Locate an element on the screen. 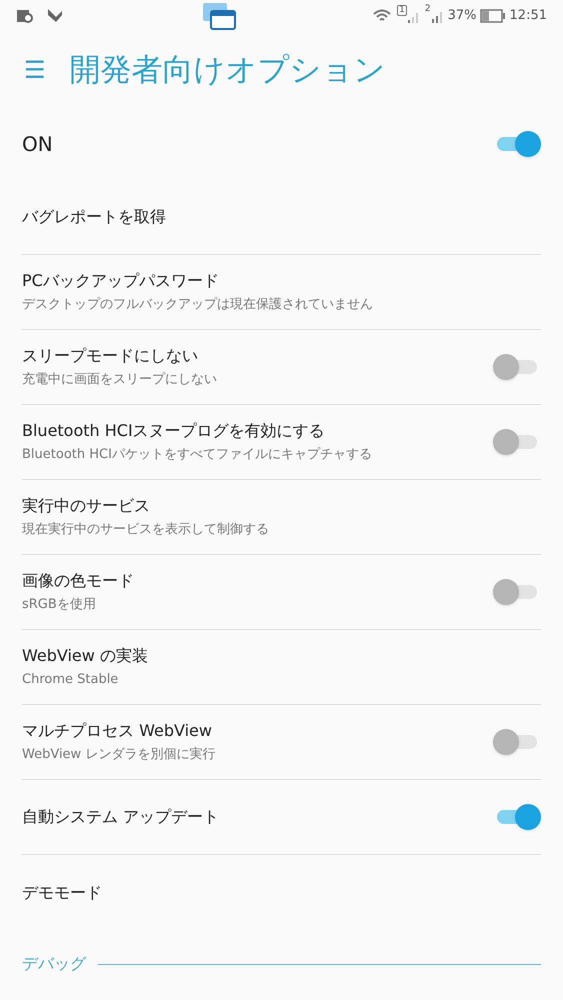  item-title: PCバックアップパスワード is located at coordinates (121, 281).